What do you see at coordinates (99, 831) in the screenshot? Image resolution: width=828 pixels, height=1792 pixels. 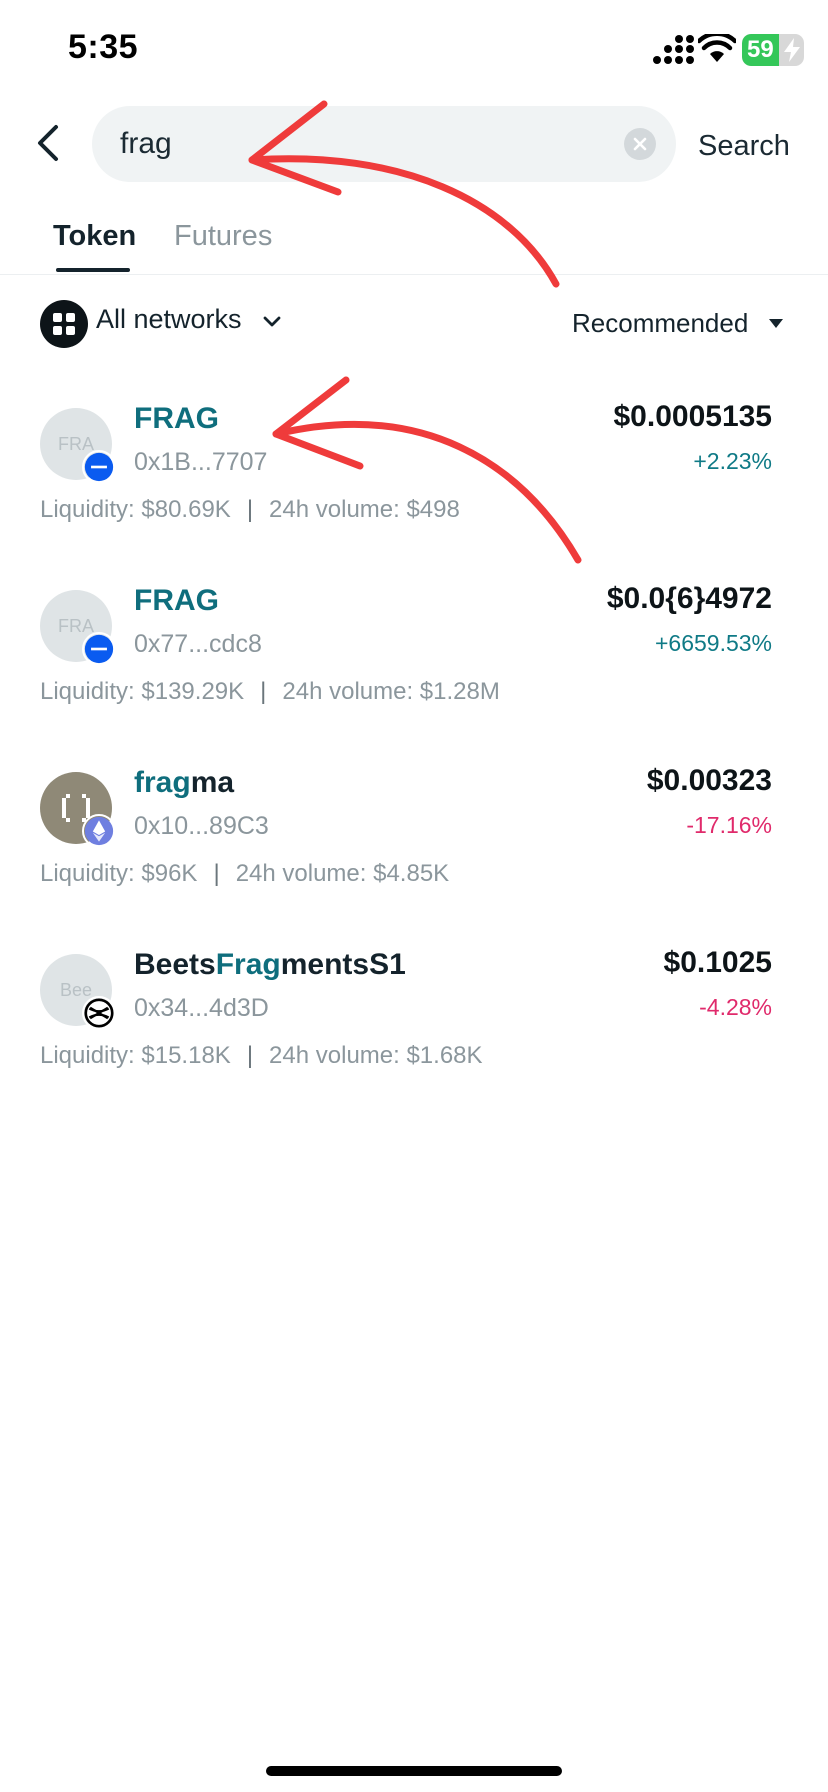 I see `ethereum-icon` at bounding box center [99, 831].